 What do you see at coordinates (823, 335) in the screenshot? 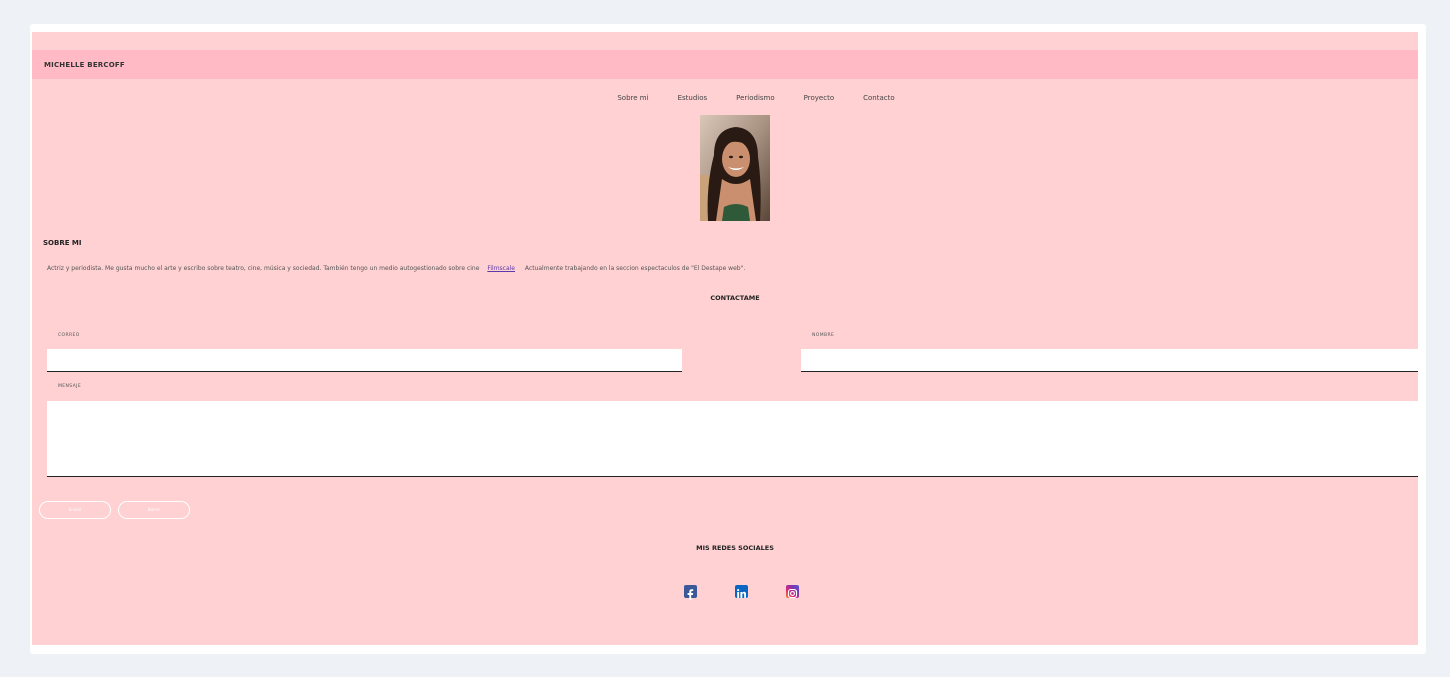
I see `name-label: NOMBRE` at bounding box center [823, 335].